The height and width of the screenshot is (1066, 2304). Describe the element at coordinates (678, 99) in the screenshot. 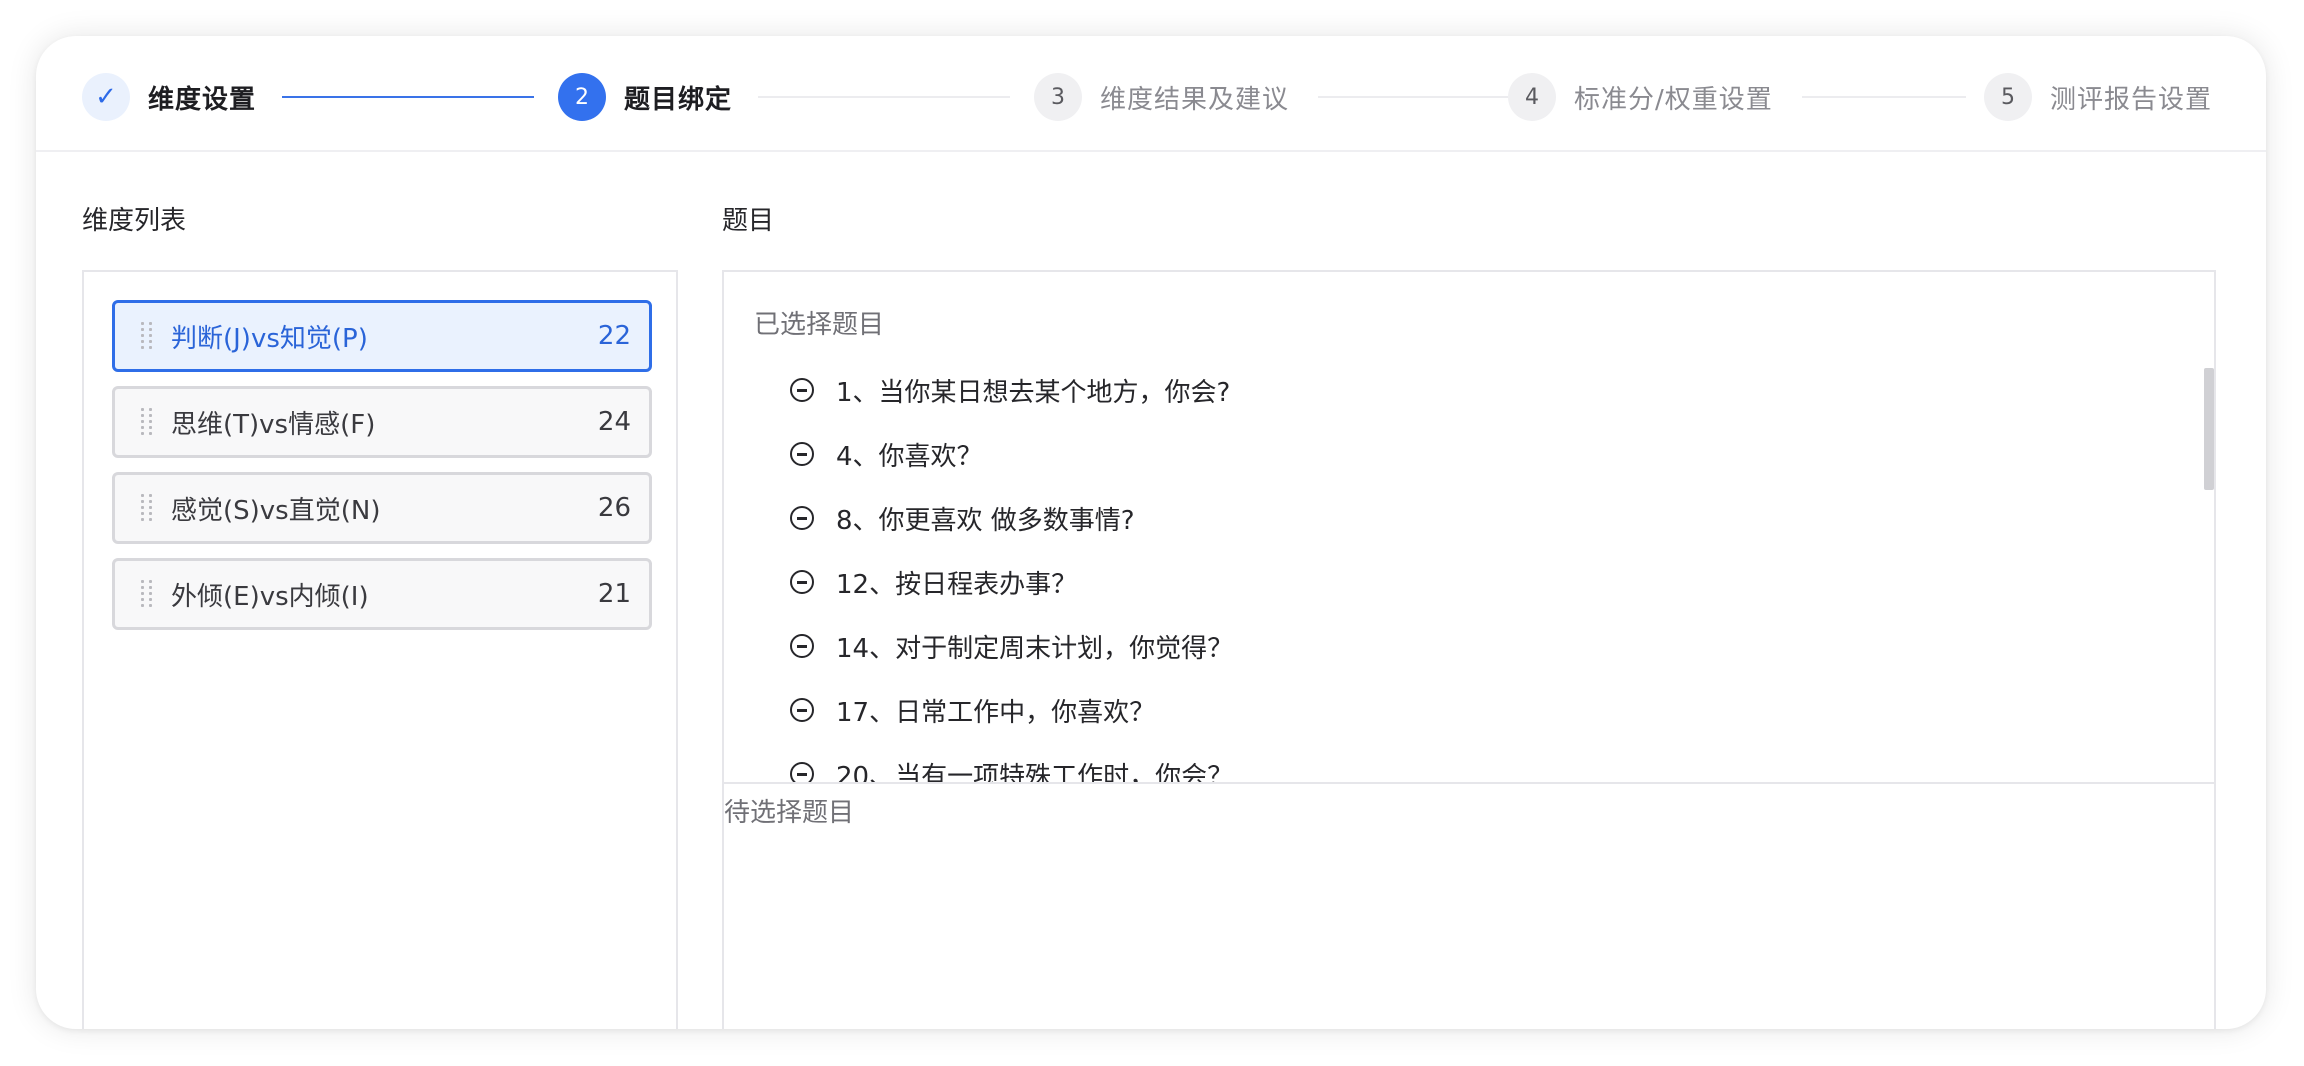

I see `step-label: 题目绑定` at that location.